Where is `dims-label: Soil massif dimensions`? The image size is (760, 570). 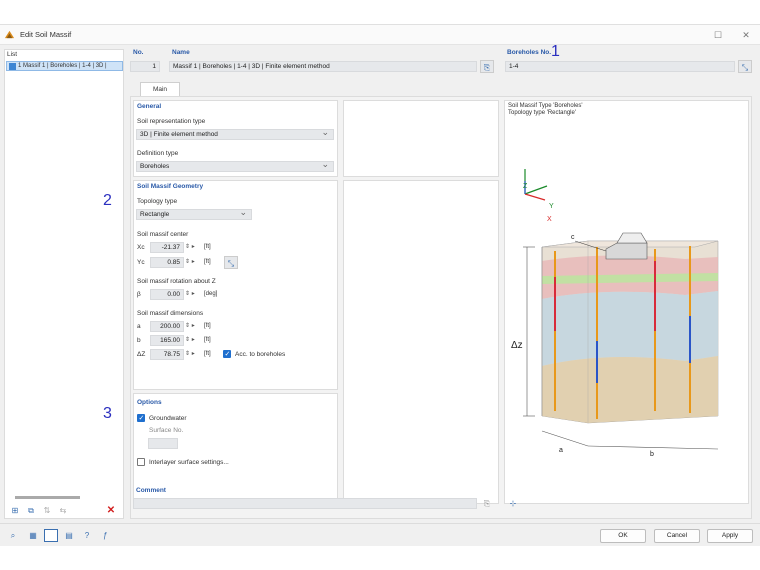
dims-label: Soil massif dimensions is located at coordinates (170, 313).